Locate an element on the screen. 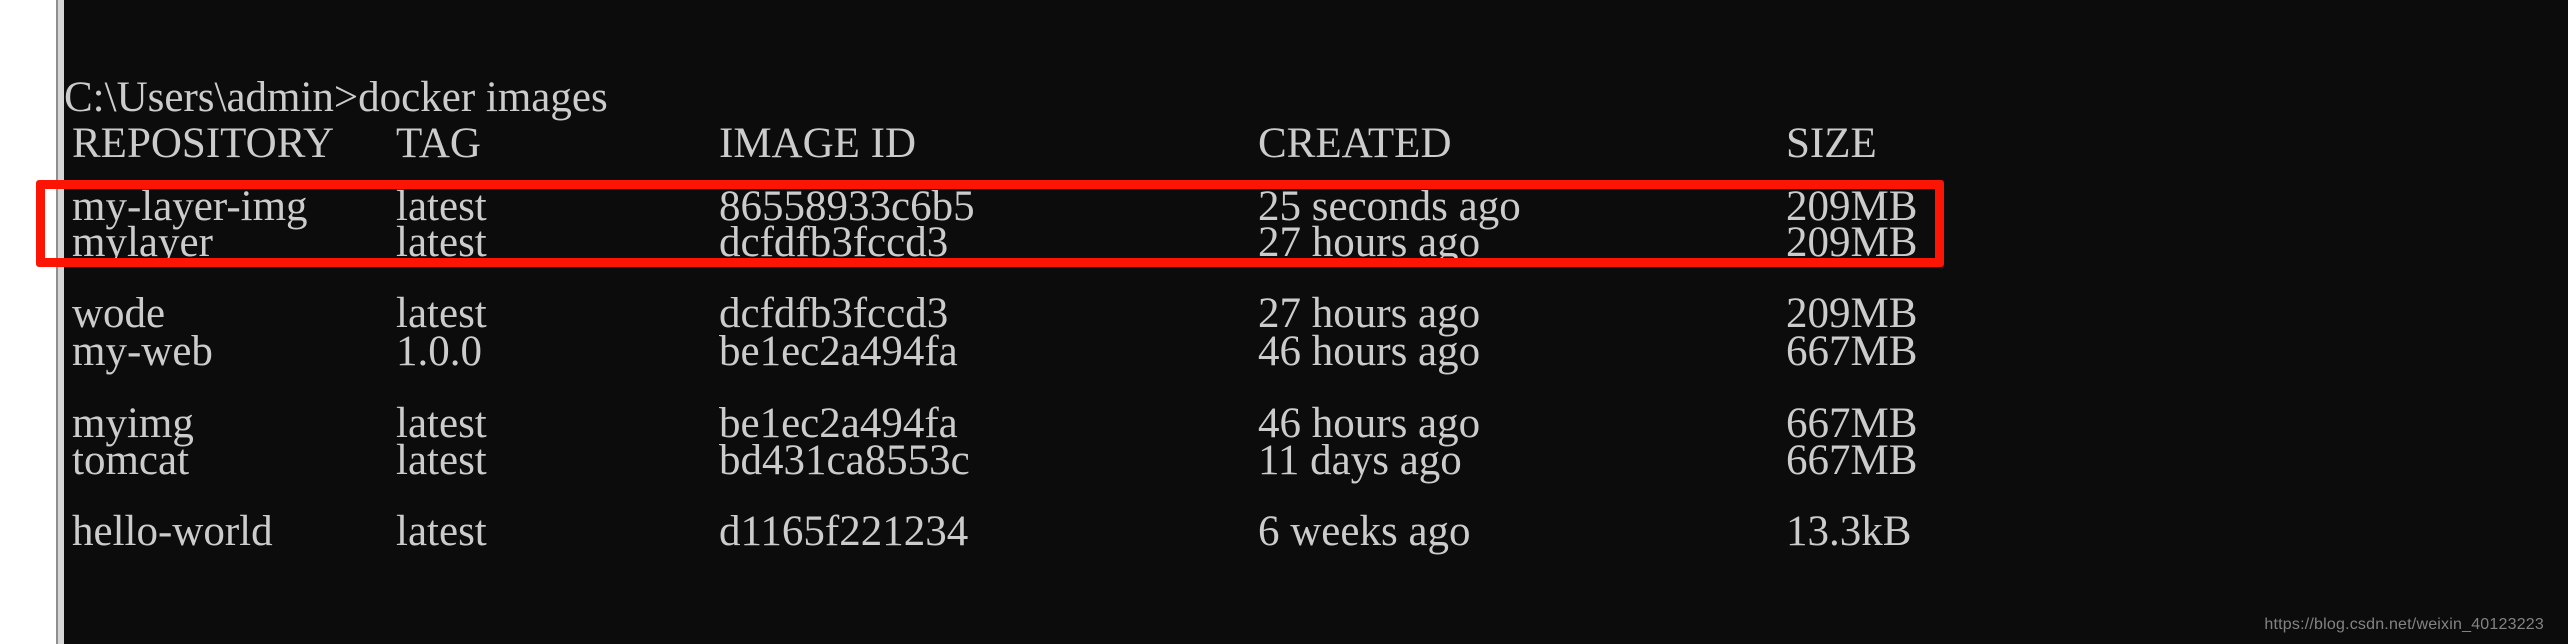 The image size is (2568, 644). page-left-margin is located at coordinates (28, 322).